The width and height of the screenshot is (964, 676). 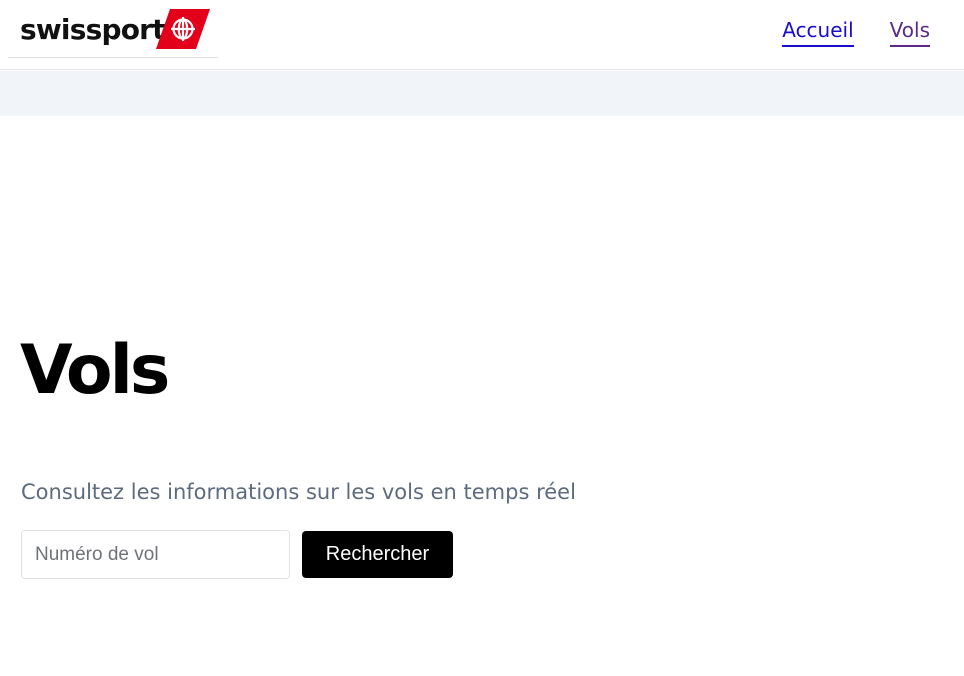 I want to click on swissport-globe-flag-icon, so click(x=183, y=29).